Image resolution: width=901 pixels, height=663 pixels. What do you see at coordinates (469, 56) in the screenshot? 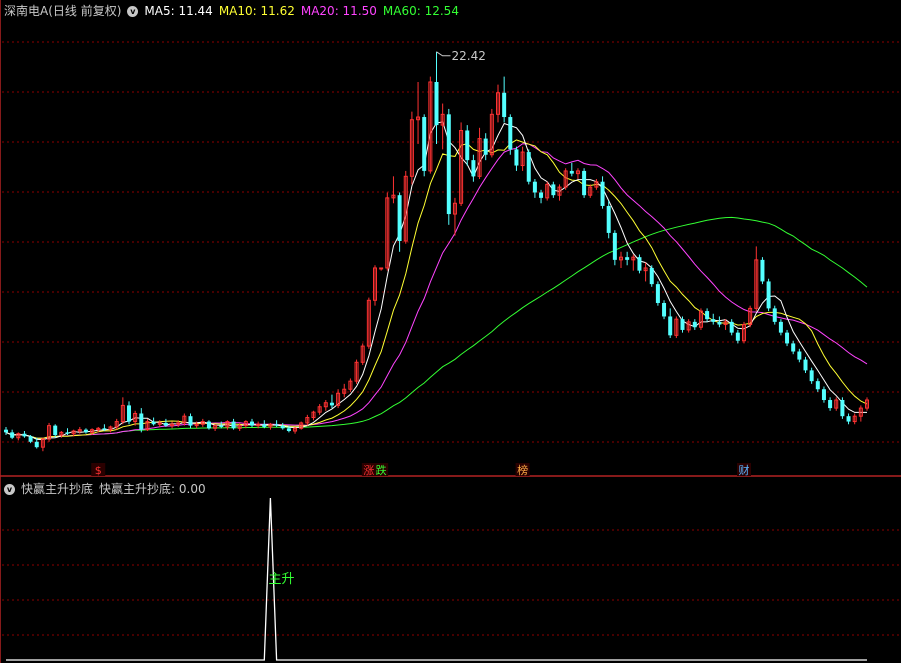
I see `max-price-label: 22.42` at bounding box center [469, 56].